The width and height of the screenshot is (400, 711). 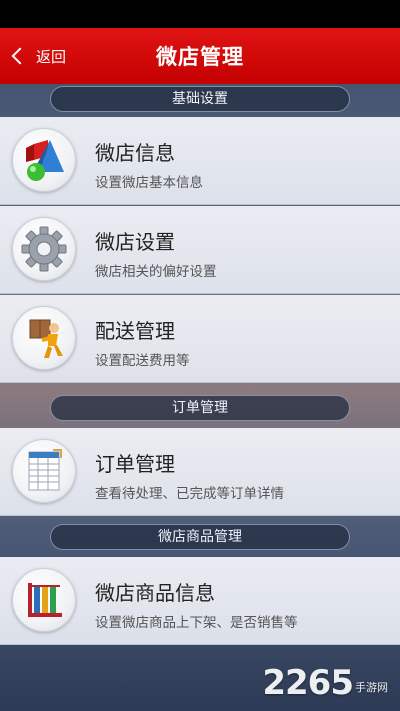 What do you see at coordinates (200, 339) in the screenshot?
I see `list-item-delivery: 配送管理 设置配送费用等` at bounding box center [200, 339].